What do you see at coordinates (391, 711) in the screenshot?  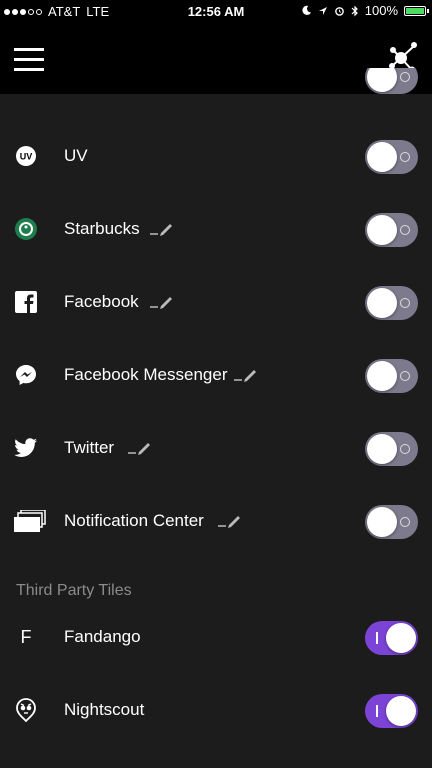 I see `tile-toggle-nightscout` at bounding box center [391, 711].